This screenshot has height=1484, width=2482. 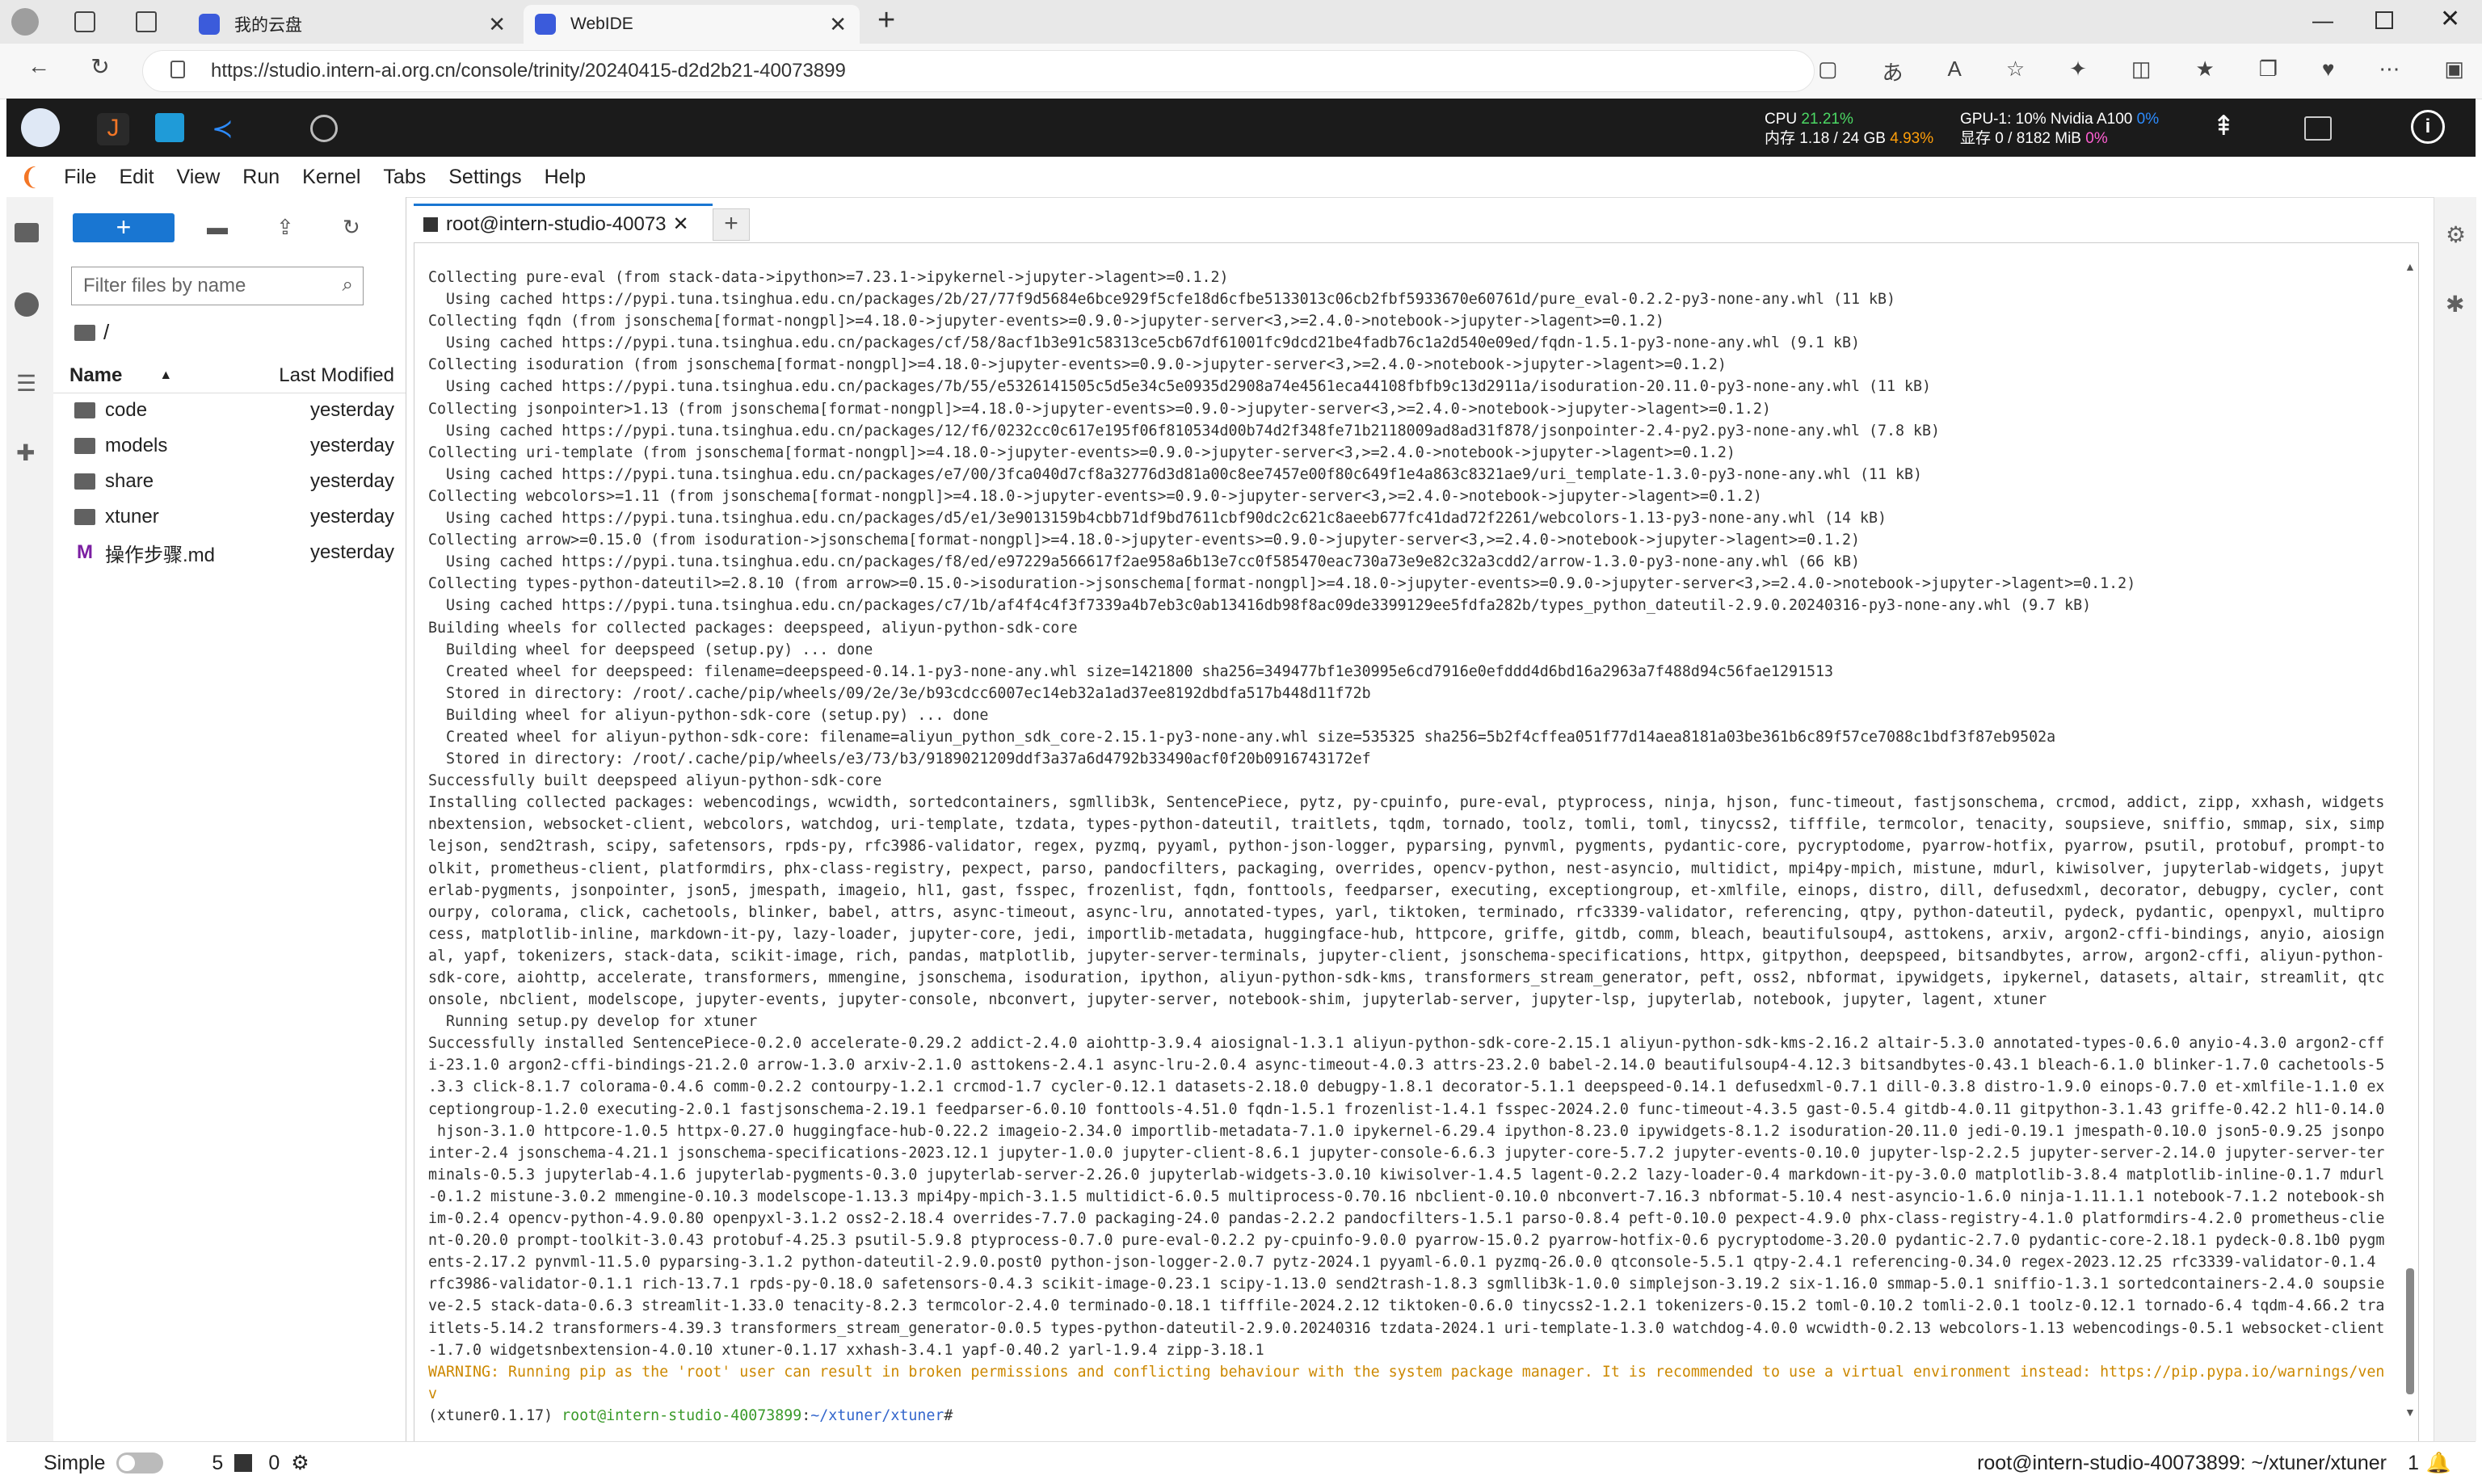 What do you see at coordinates (137, 177) in the screenshot?
I see `menu-edit: Edit` at bounding box center [137, 177].